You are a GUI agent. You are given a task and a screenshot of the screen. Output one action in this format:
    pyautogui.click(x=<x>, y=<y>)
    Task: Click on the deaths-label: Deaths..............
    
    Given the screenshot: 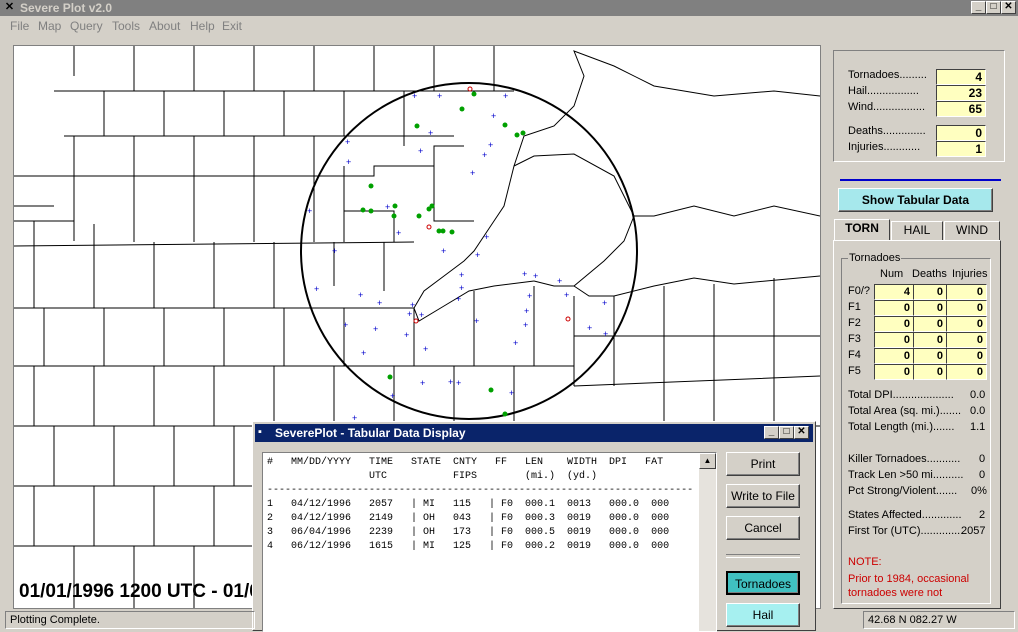 What is the action you would take?
    pyautogui.click(x=887, y=131)
    